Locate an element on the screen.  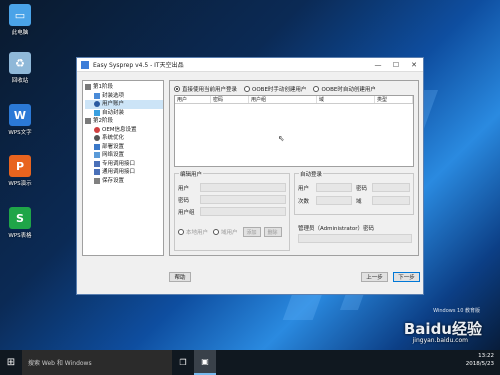
column-header-password: 密码 is located at coordinates (230, 99).